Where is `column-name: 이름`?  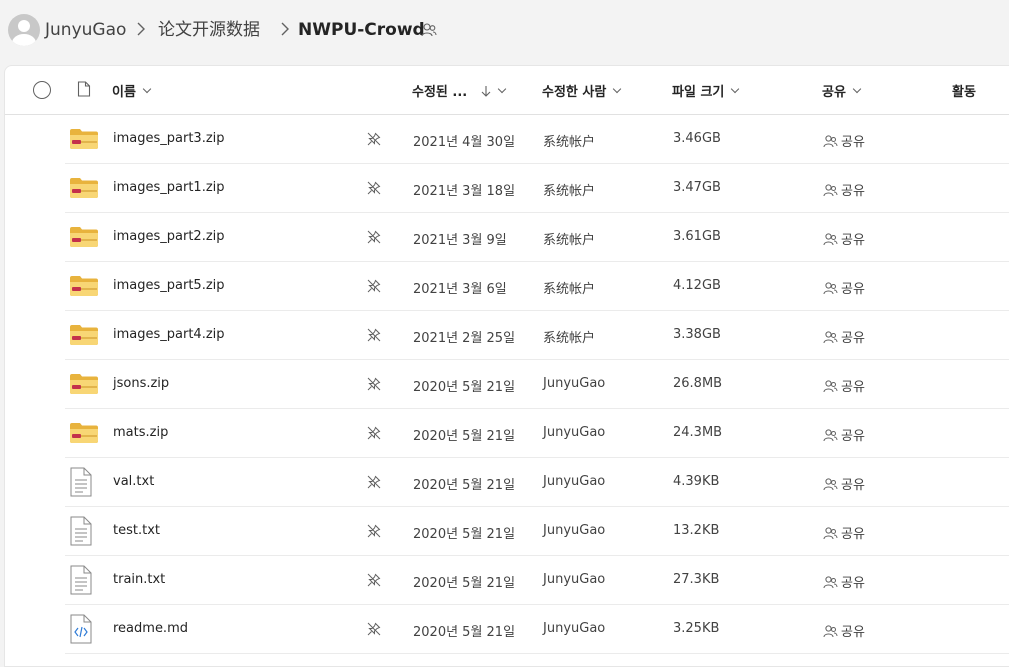
column-name: 이름 is located at coordinates (132, 90).